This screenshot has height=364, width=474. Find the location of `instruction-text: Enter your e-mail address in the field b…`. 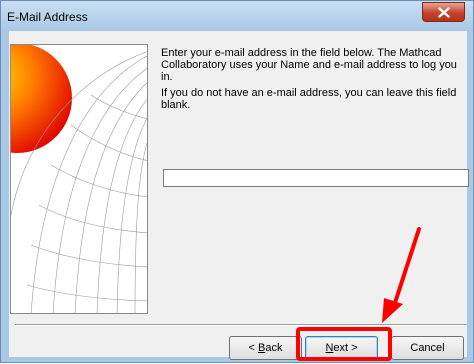

instruction-text: Enter your e-mail address in the field b… is located at coordinates (309, 65).